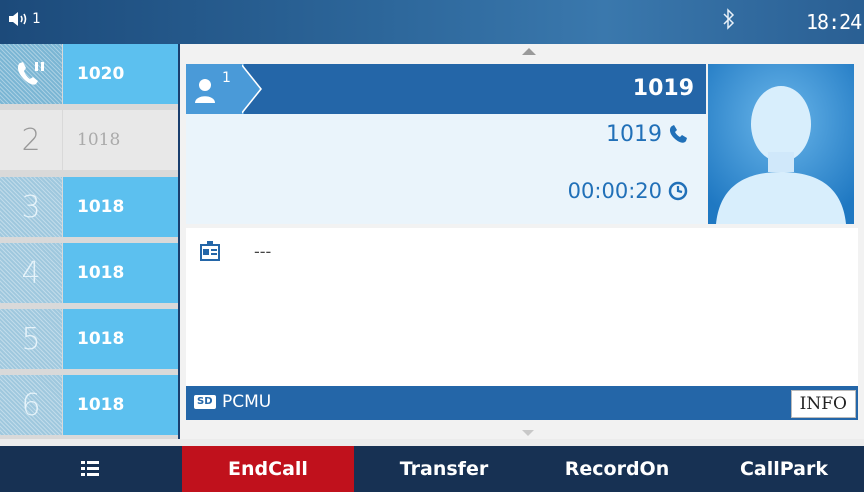 Image resolution: width=864 pixels, height=492 pixels. I want to click on softkey-bar: EndCall Transfer RecordOn CallPark, so click(432, 469).